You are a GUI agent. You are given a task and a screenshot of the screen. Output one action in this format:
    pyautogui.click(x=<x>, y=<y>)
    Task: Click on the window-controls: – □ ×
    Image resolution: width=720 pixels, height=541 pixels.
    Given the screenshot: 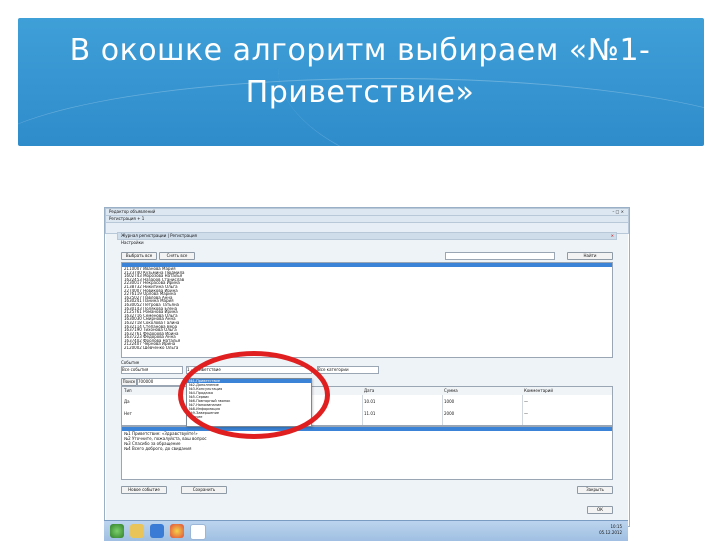 What is the action you would take?
    pyautogui.click(x=618, y=211)
    